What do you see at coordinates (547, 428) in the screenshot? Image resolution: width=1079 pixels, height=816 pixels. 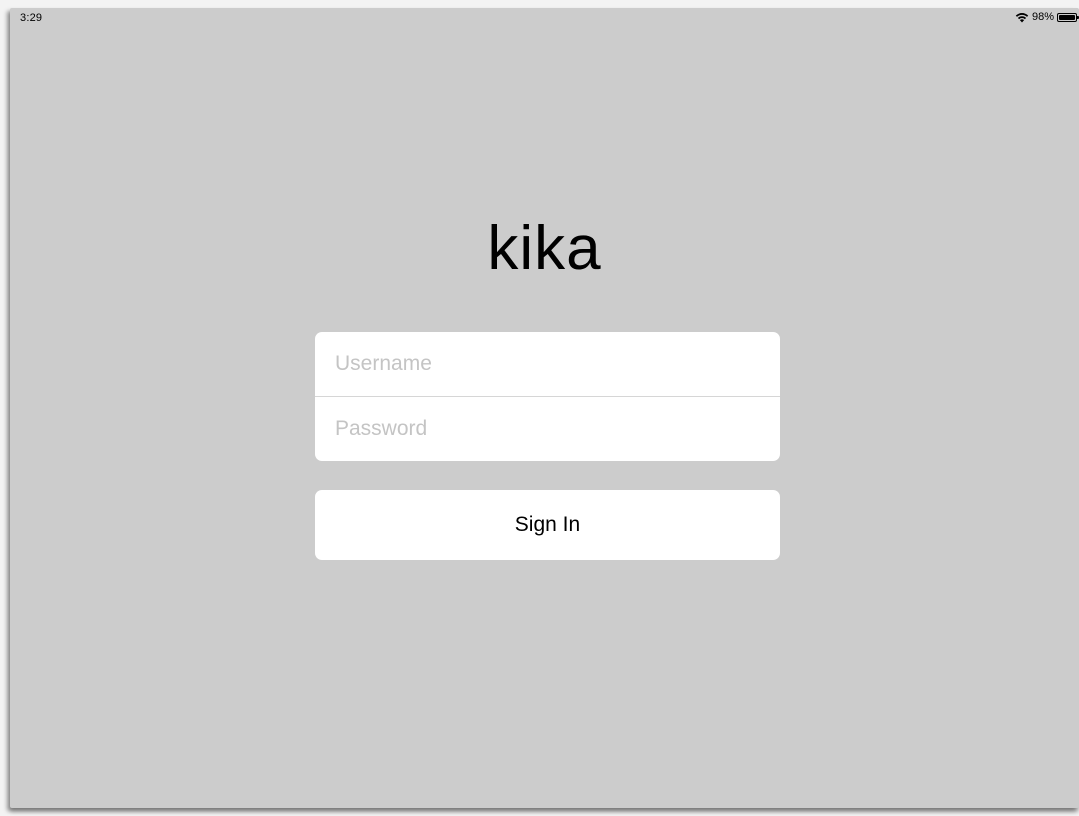 I see `password-field: Password` at bounding box center [547, 428].